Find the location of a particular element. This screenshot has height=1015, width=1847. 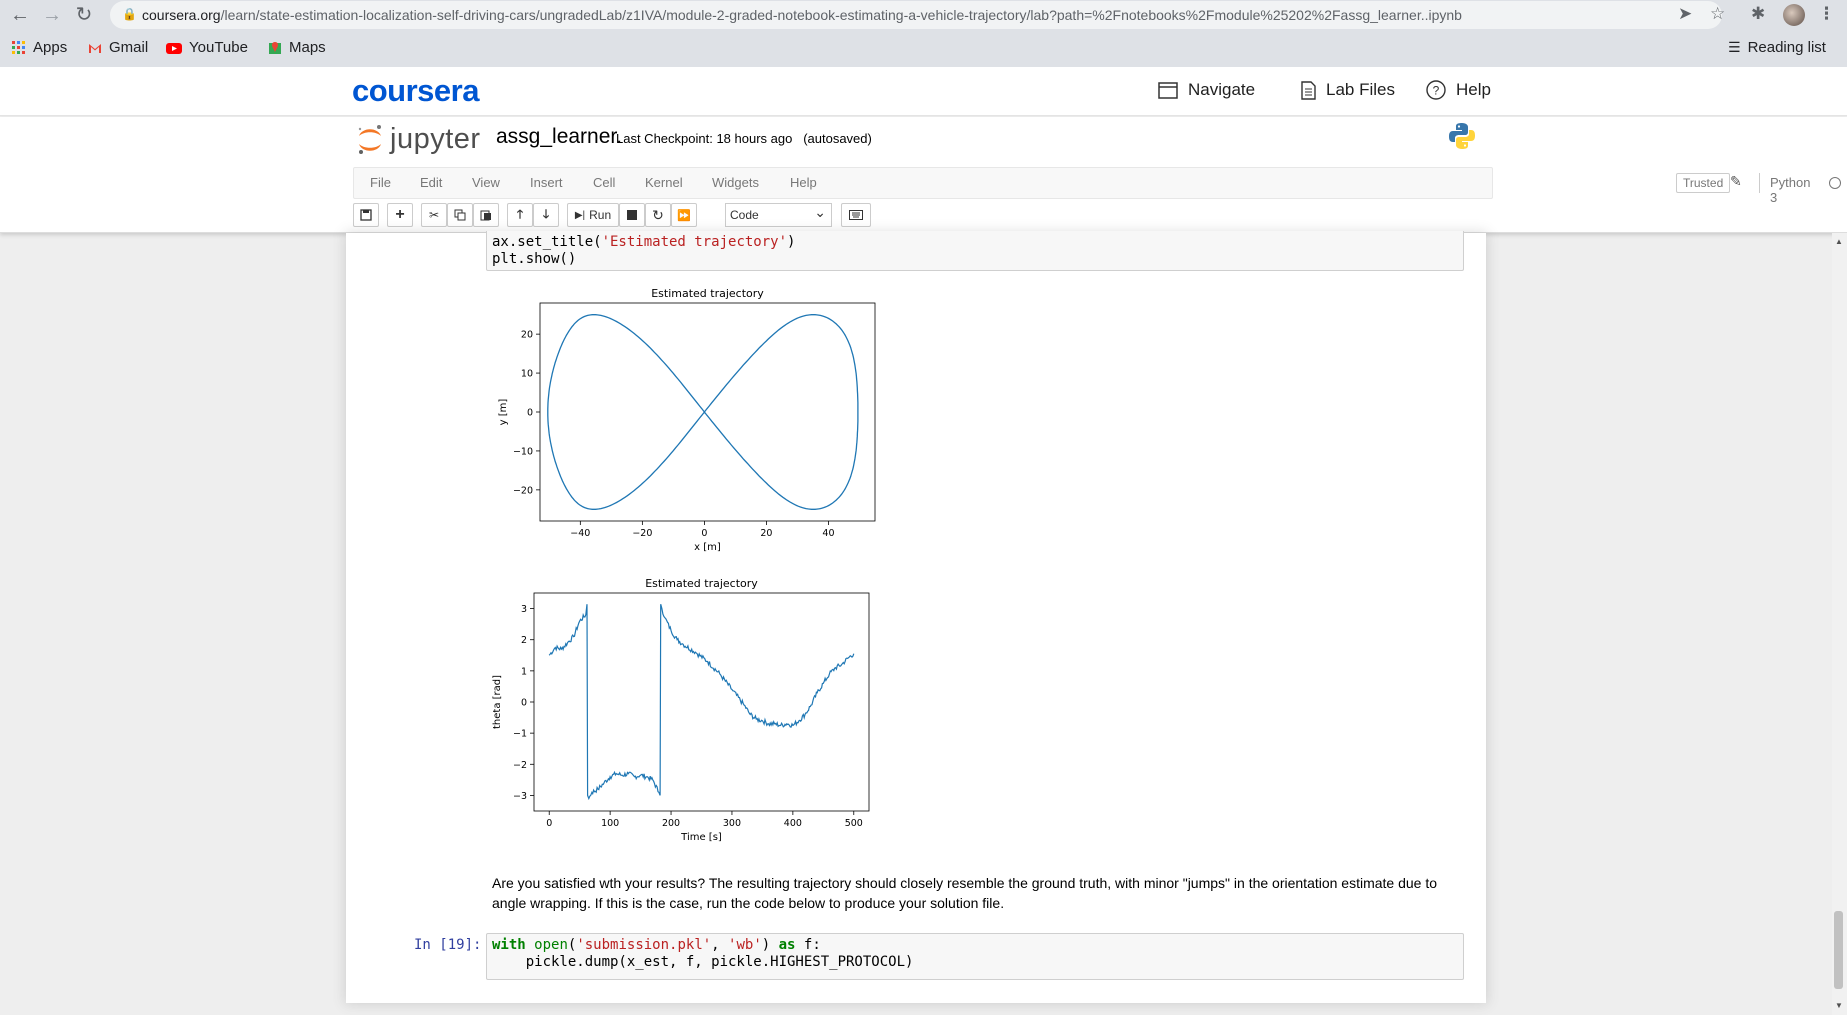

code-token: , is located at coordinates (720, 945).